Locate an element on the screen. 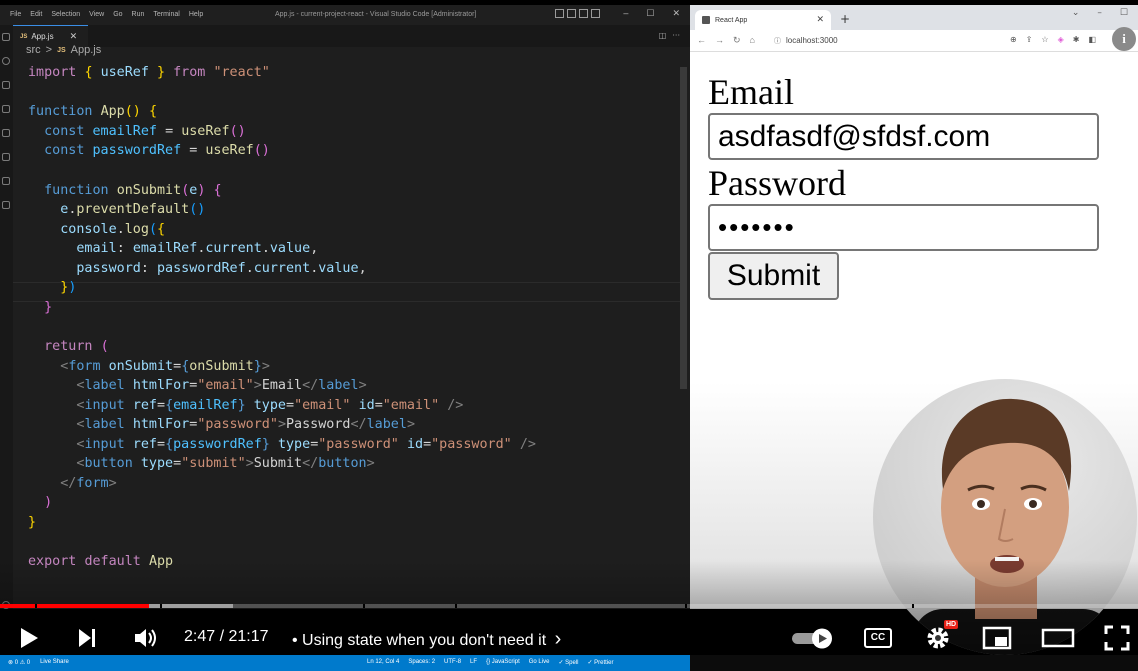 This screenshot has height=671, width=1138. current-line-highlight is located at coordinates (346, 292).